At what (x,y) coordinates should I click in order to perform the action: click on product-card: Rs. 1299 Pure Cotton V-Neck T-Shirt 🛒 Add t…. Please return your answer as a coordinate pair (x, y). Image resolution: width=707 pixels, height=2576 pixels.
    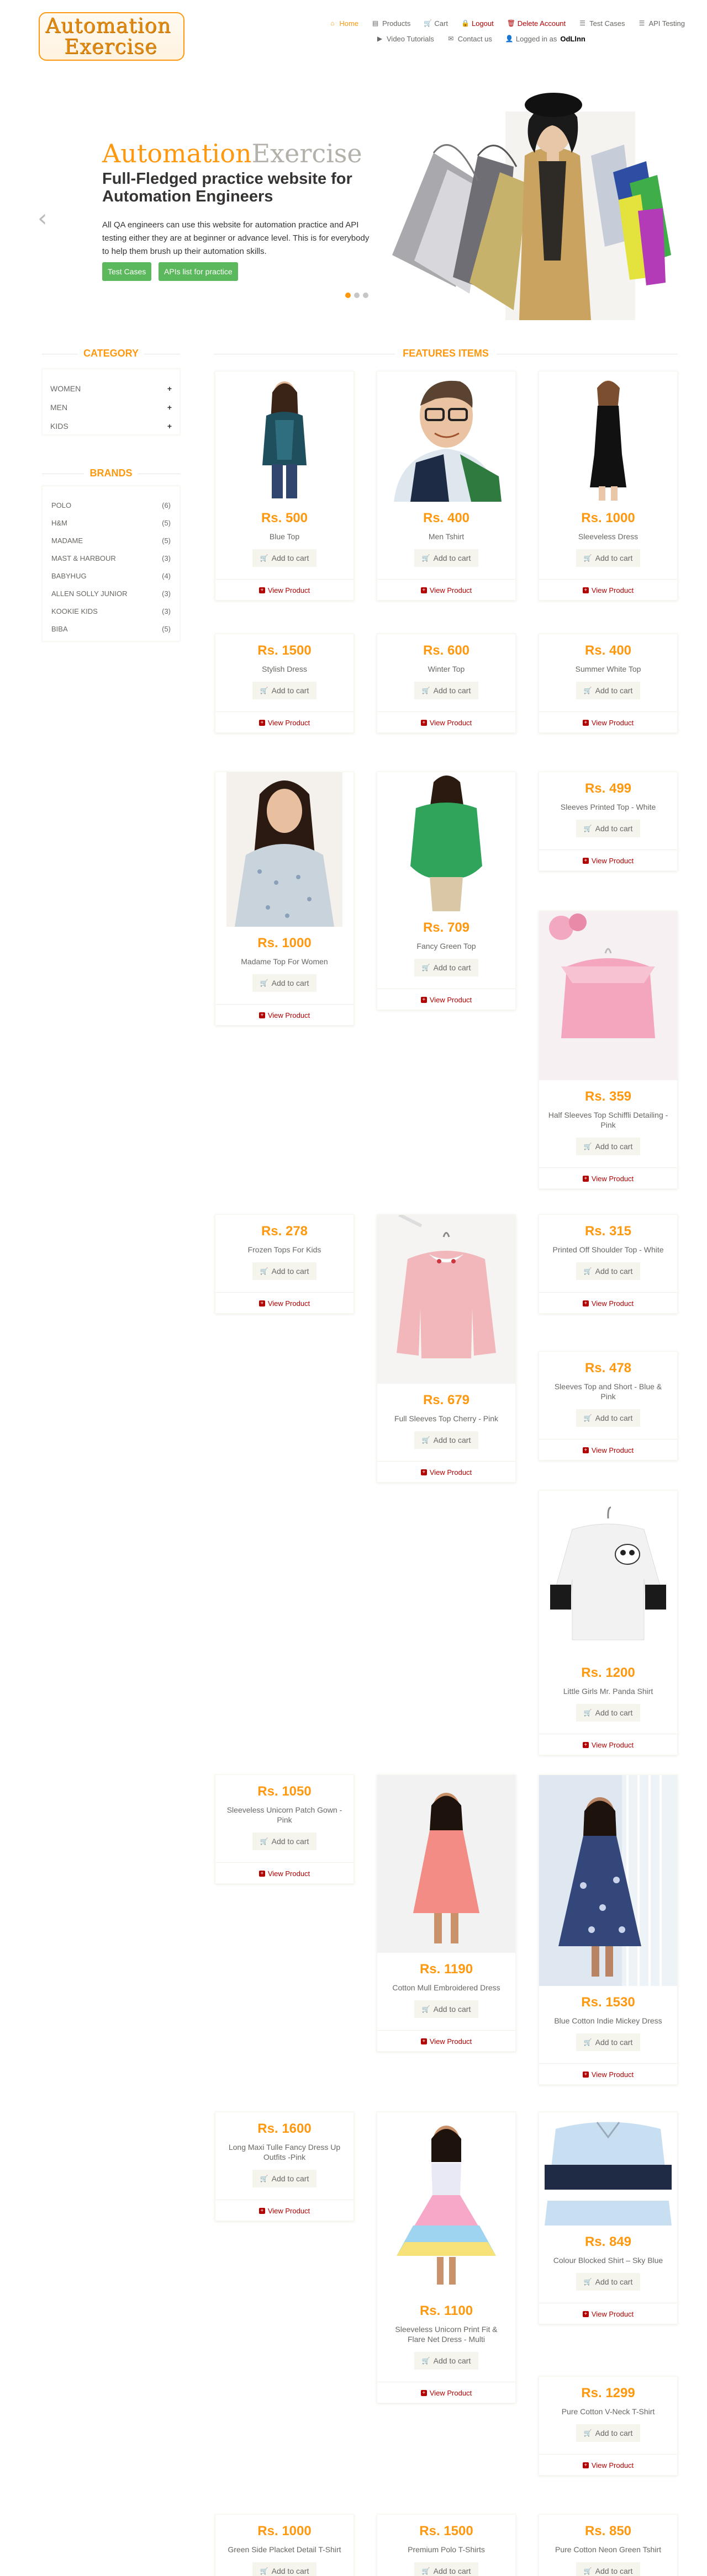
    Looking at the image, I should click on (608, 2426).